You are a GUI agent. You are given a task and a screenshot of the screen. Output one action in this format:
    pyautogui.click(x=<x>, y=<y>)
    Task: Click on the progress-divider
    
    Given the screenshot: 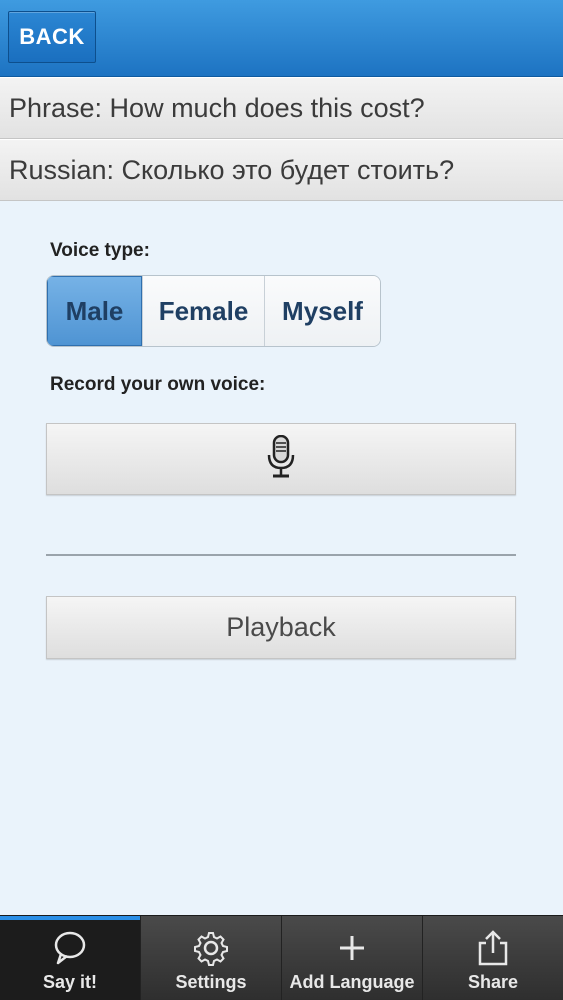 What is the action you would take?
    pyautogui.click(x=281, y=555)
    